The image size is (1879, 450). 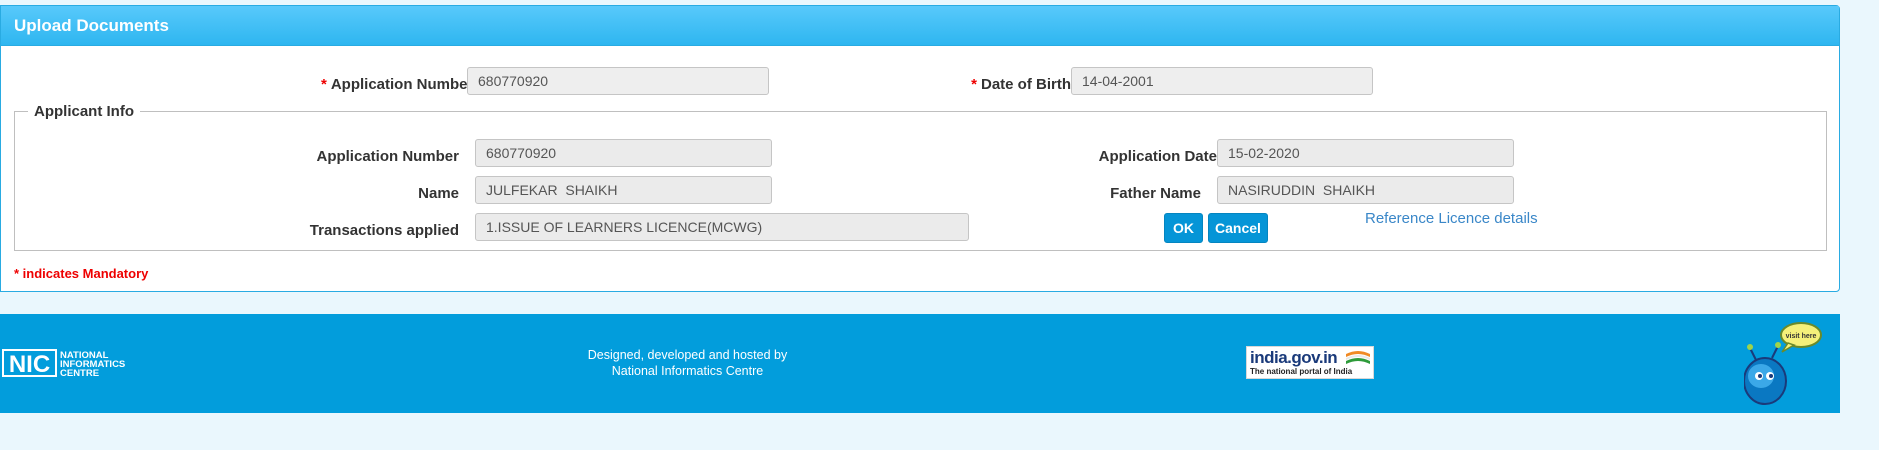 What do you see at coordinates (402, 84) in the screenshot?
I see `application-number-search-label-text: Application Number` at bounding box center [402, 84].